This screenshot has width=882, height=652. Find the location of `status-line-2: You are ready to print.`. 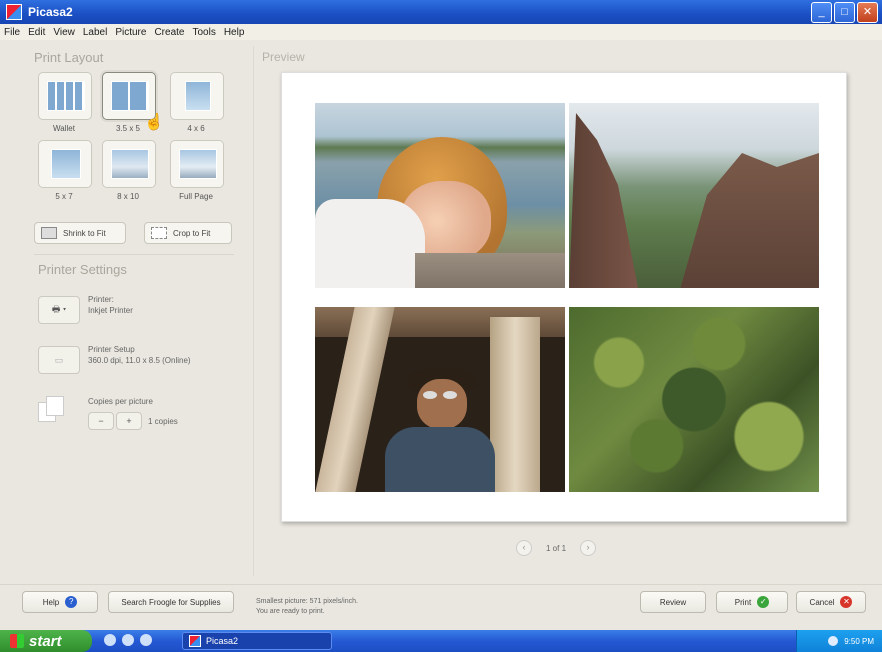

status-line-2: You are ready to print. is located at coordinates (290, 611).